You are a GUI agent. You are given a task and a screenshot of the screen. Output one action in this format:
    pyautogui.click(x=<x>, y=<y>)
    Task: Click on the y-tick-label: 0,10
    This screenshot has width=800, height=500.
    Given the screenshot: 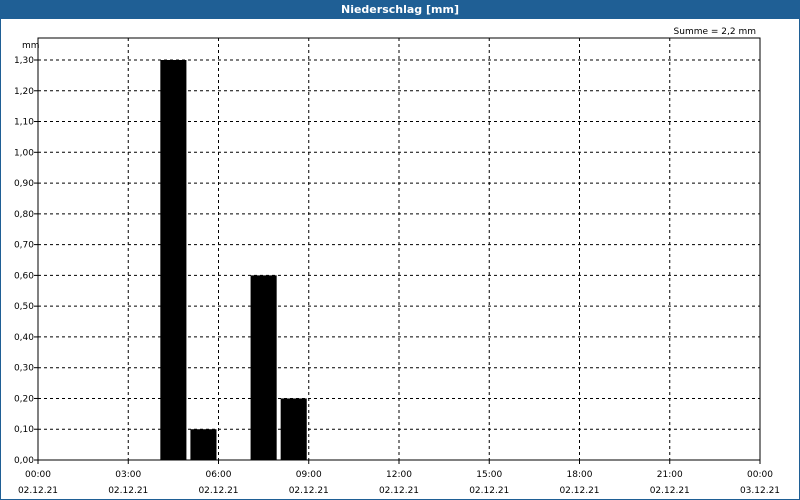 What is the action you would take?
    pyautogui.click(x=24, y=430)
    